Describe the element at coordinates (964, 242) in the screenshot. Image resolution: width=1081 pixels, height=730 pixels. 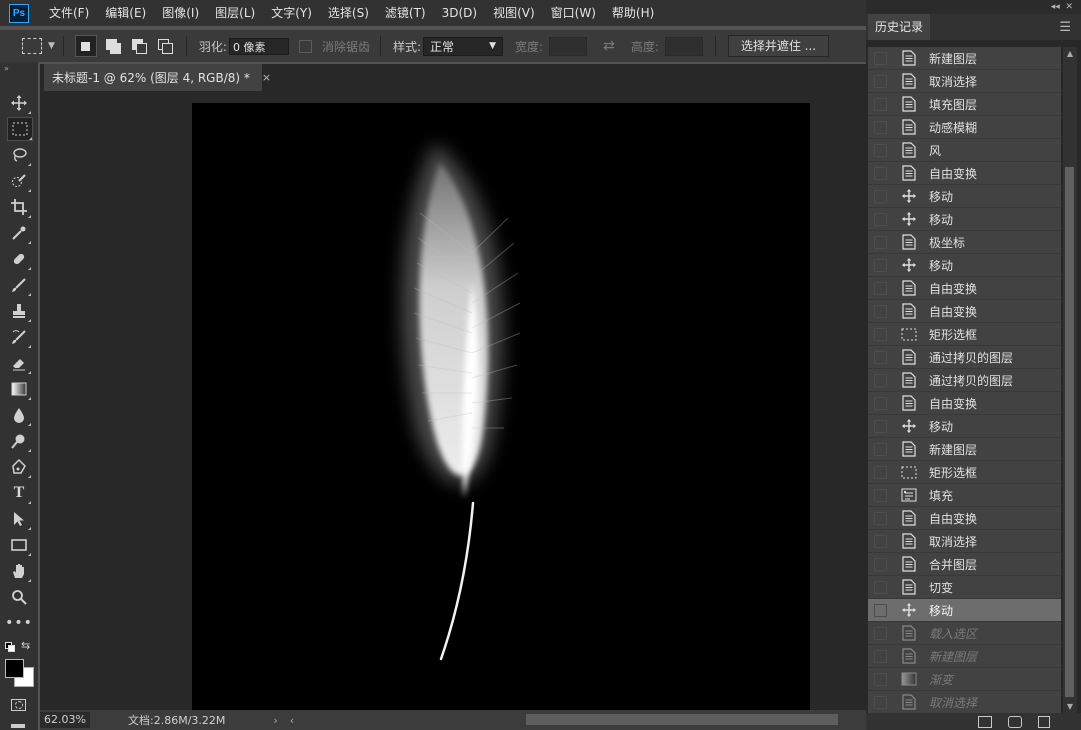
I see `history-state-row: 极坐标` at that location.